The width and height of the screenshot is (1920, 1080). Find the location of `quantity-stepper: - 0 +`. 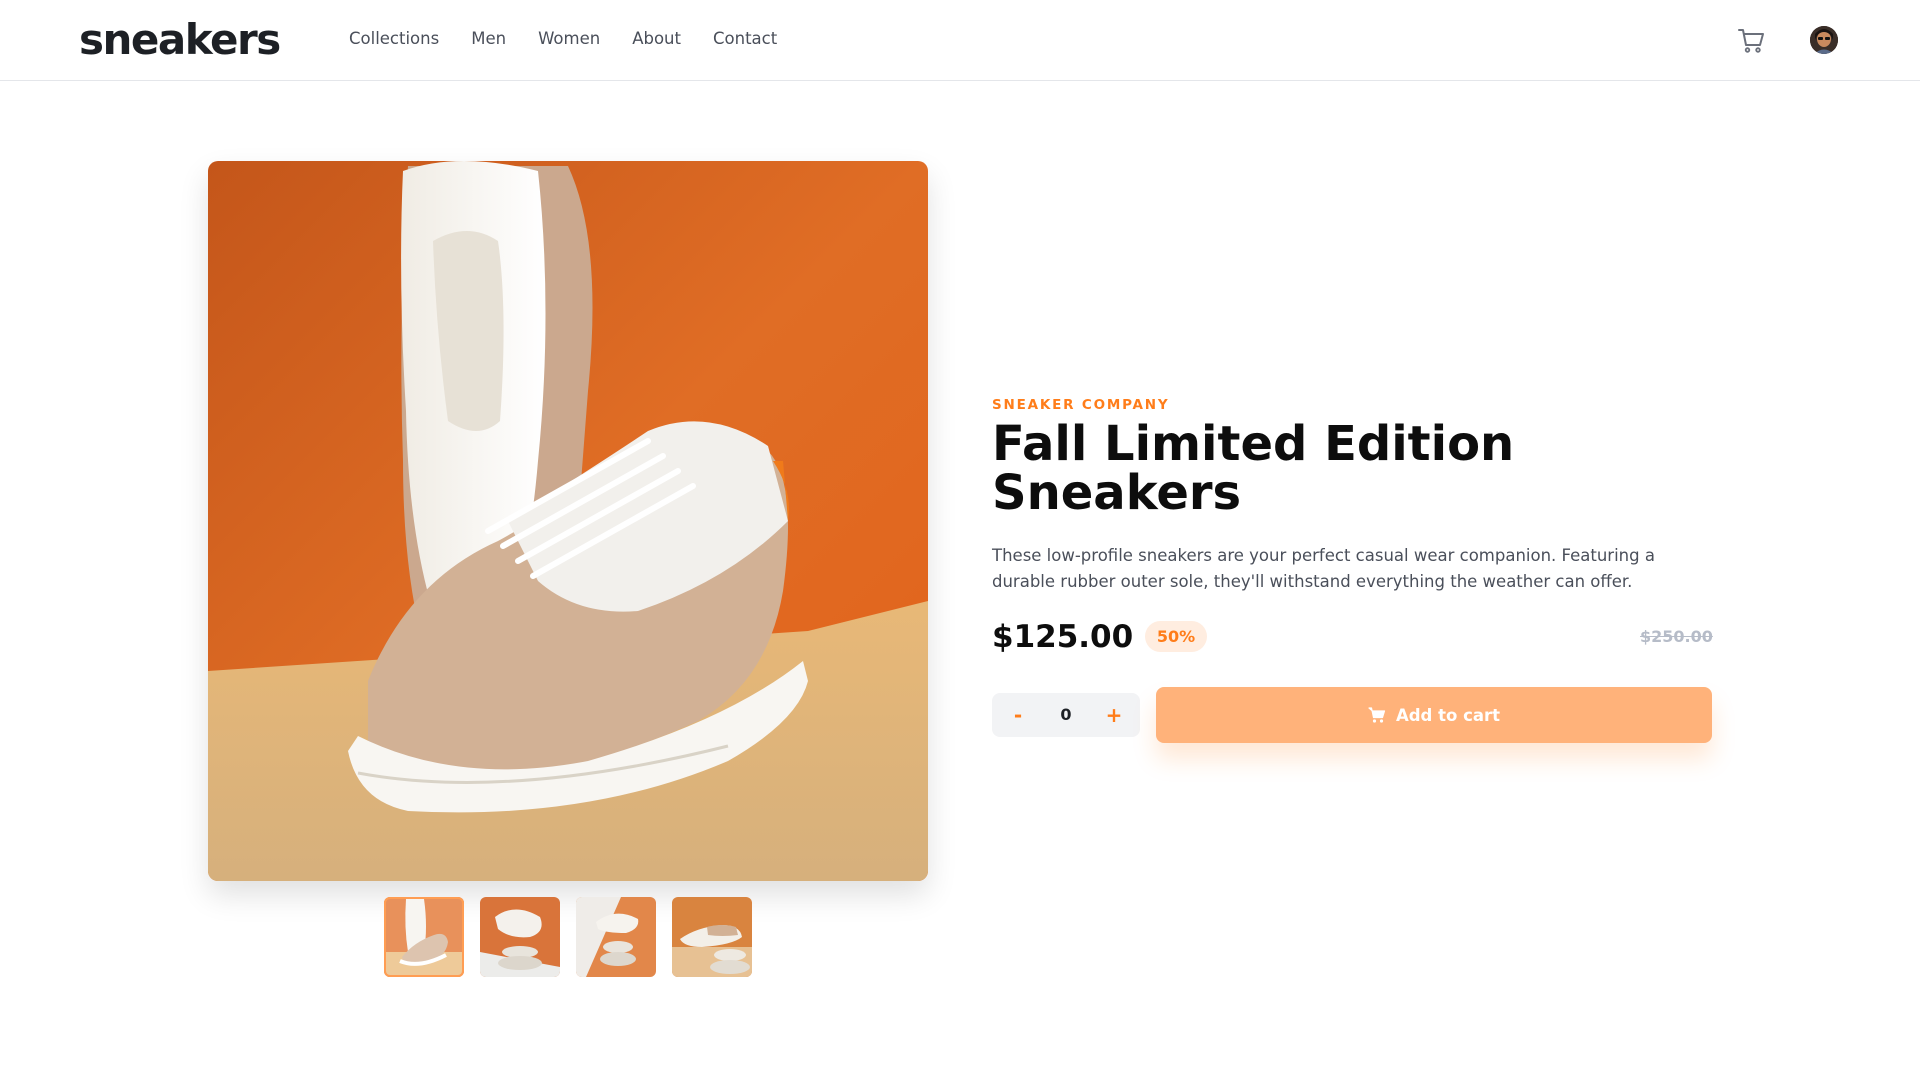

quantity-stepper: - 0 + is located at coordinates (1066, 715).